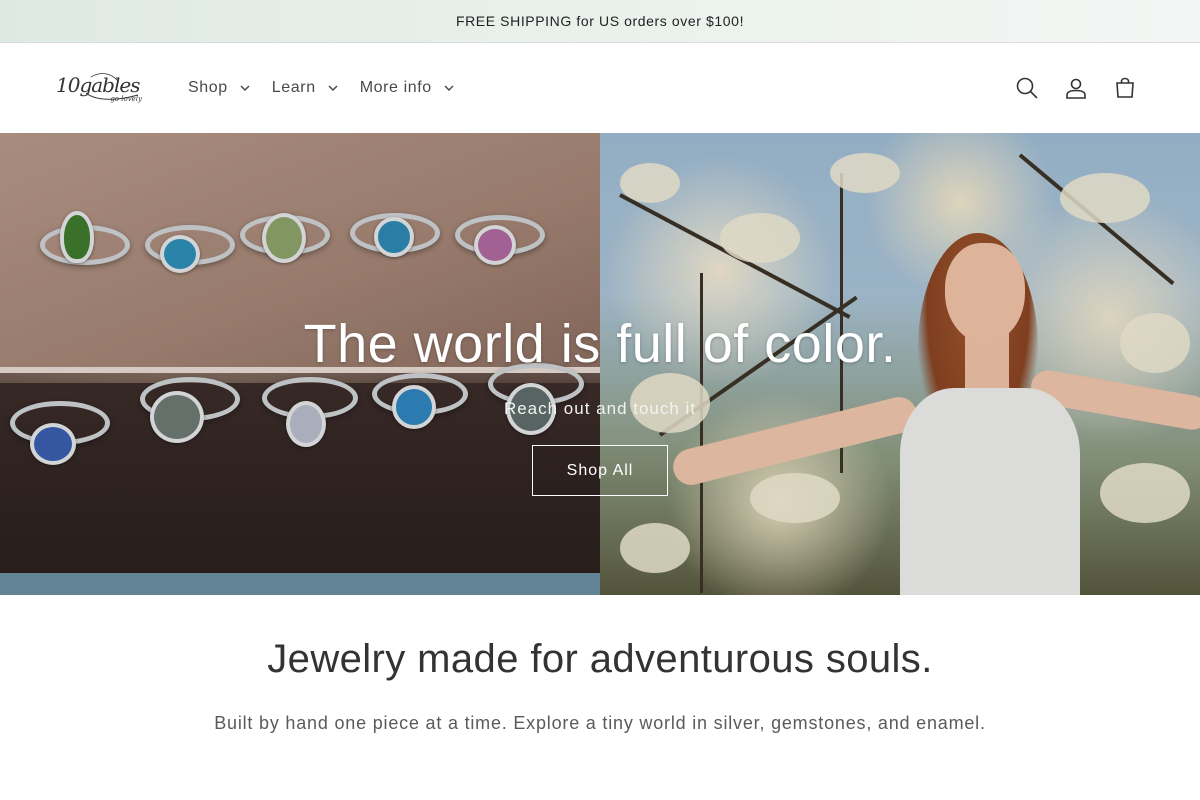  I want to click on main-nav: Shop Learn More info, so click(332, 88).